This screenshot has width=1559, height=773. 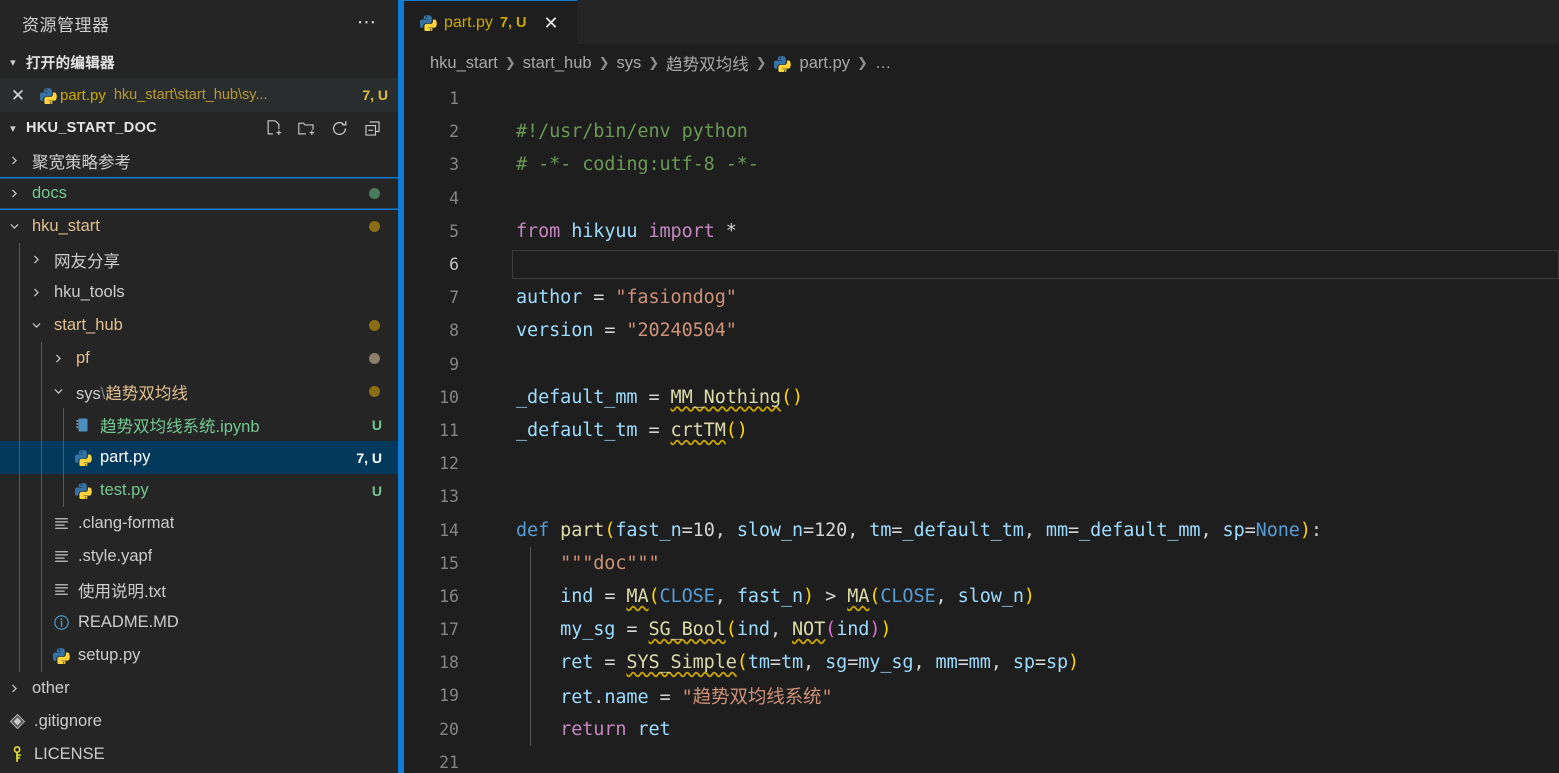 What do you see at coordinates (1030, 131) in the screenshot?
I see `code-content: #!/usr/bin/env python` at bounding box center [1030, 131].